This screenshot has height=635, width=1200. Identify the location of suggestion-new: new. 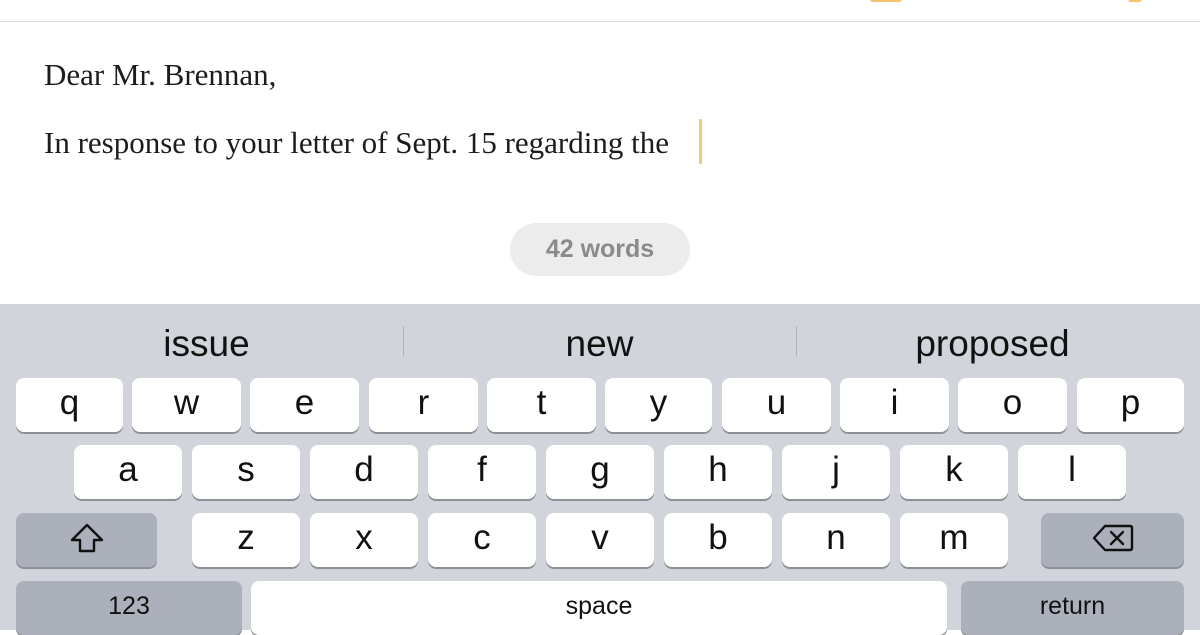
(599, 344).